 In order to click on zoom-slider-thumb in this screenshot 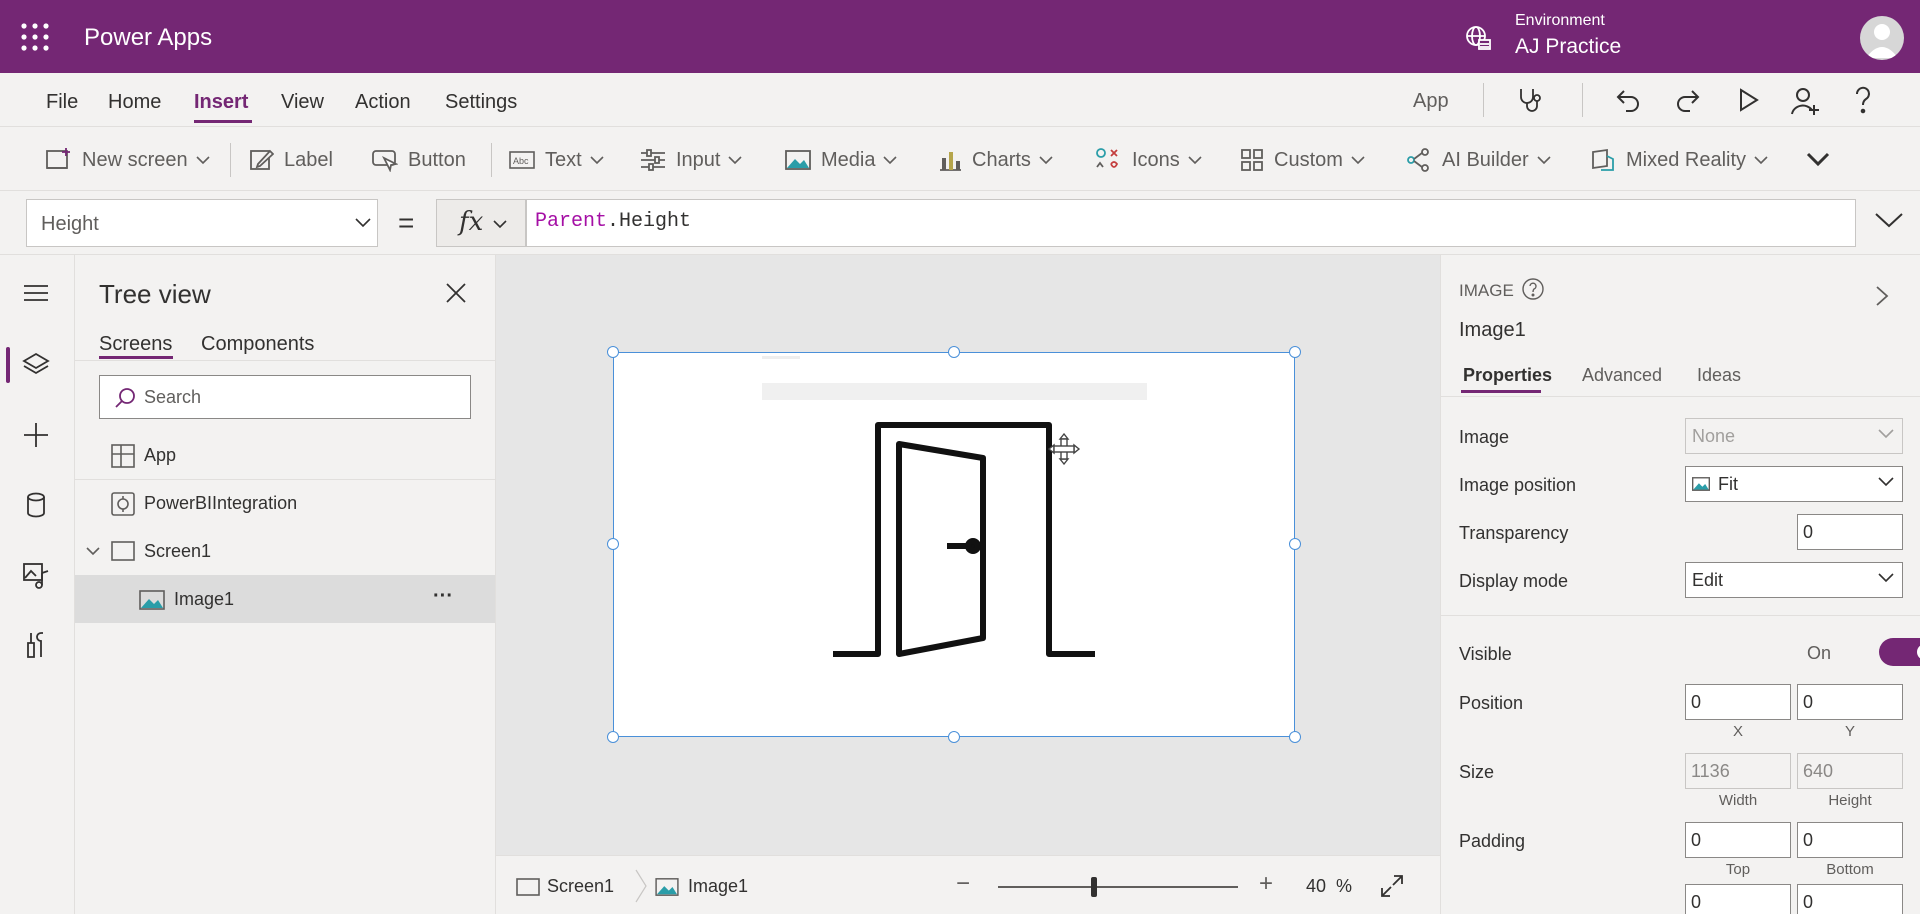, I will do `click(1094, 887)`.